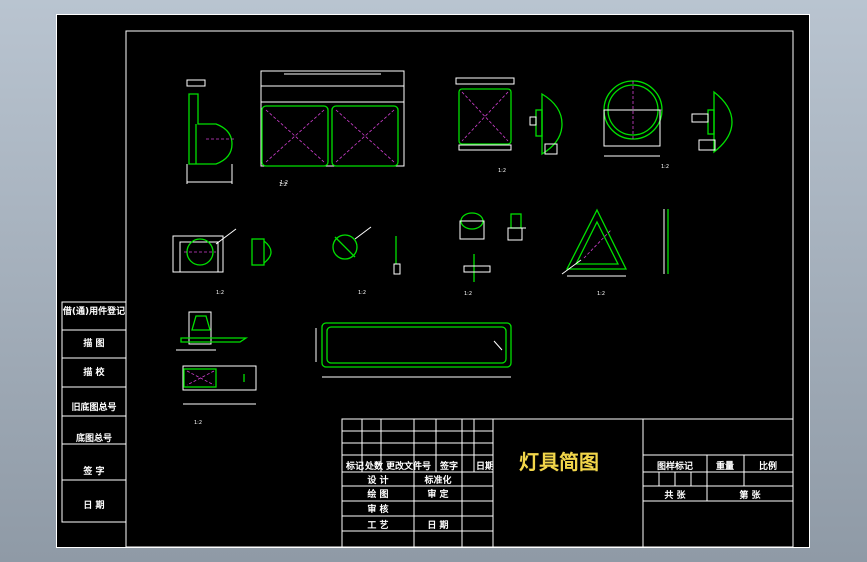 This screenshot has height=562, width=867. I want to click on bracket-lamp: 1:2, so click(216, 368).